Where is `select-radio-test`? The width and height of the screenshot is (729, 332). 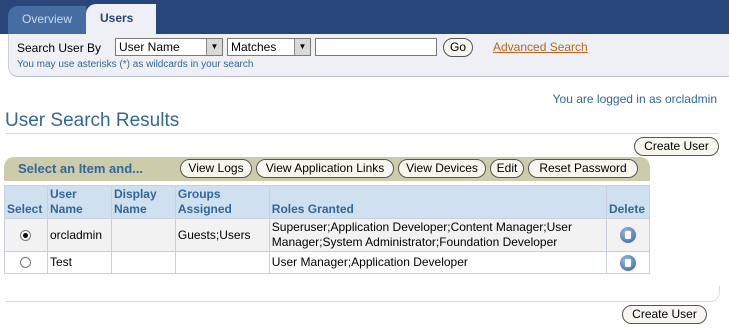 select-radio-test is located at coordinates (26, 263).